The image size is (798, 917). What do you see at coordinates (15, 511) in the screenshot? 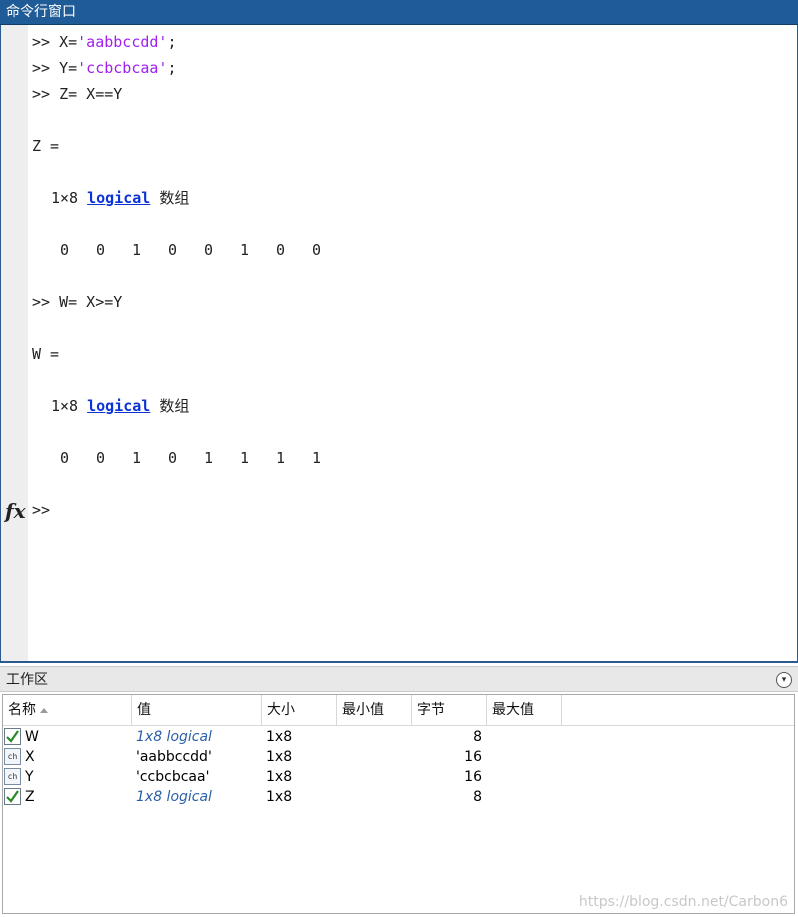
I see `function-browser-icon: fx` at bounding box center [15, 511].